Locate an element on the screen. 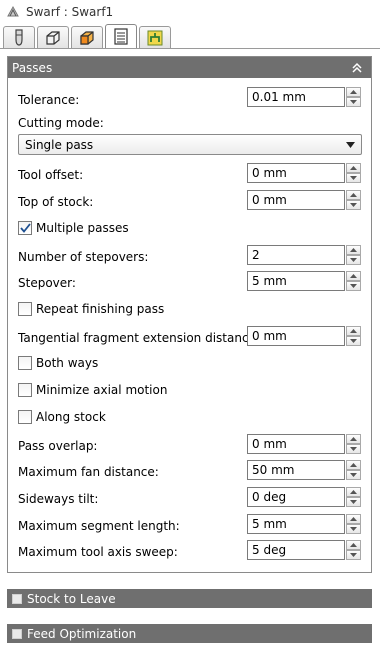  tab-tool is located at coordinates (19, 37).